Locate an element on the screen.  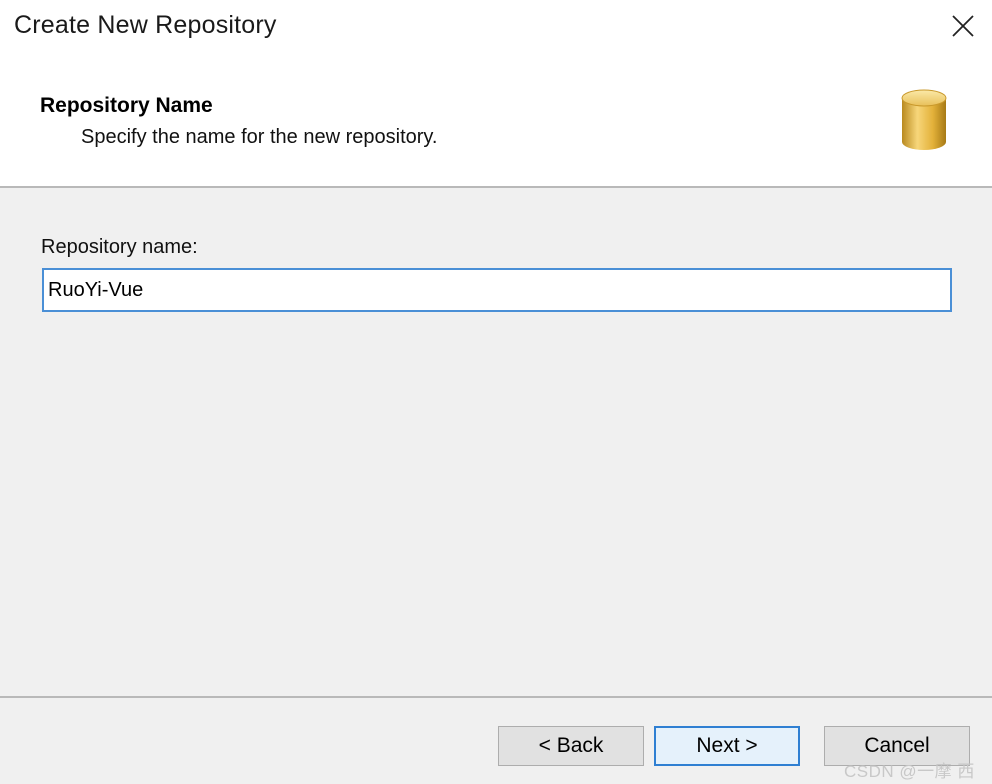
database-icon is located at coordinates (924, 119).